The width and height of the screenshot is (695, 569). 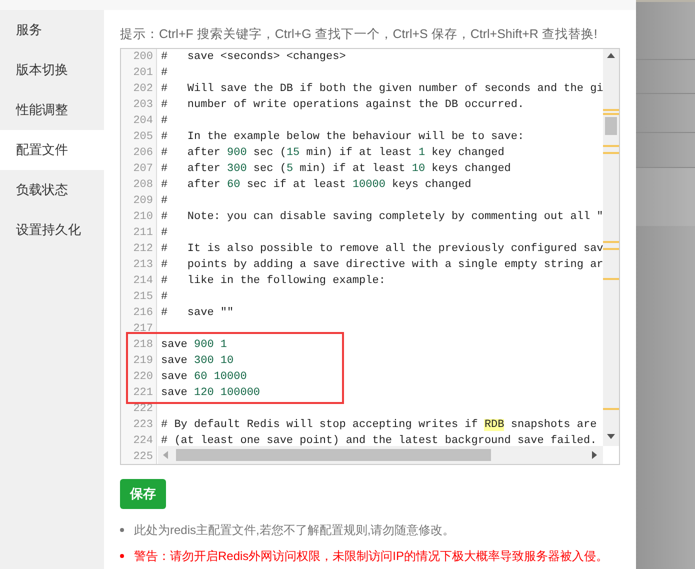 What do you see at coordinates (594, 455) in the screenshot?
I see `right-arrow-icon` at bounding box center [594, 455].